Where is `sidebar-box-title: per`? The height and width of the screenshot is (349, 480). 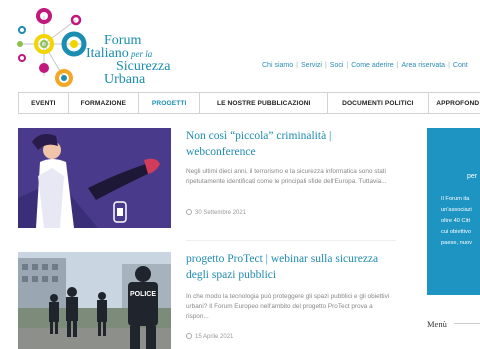
sidebar-box-title: per is located at coordinates (472, 176).